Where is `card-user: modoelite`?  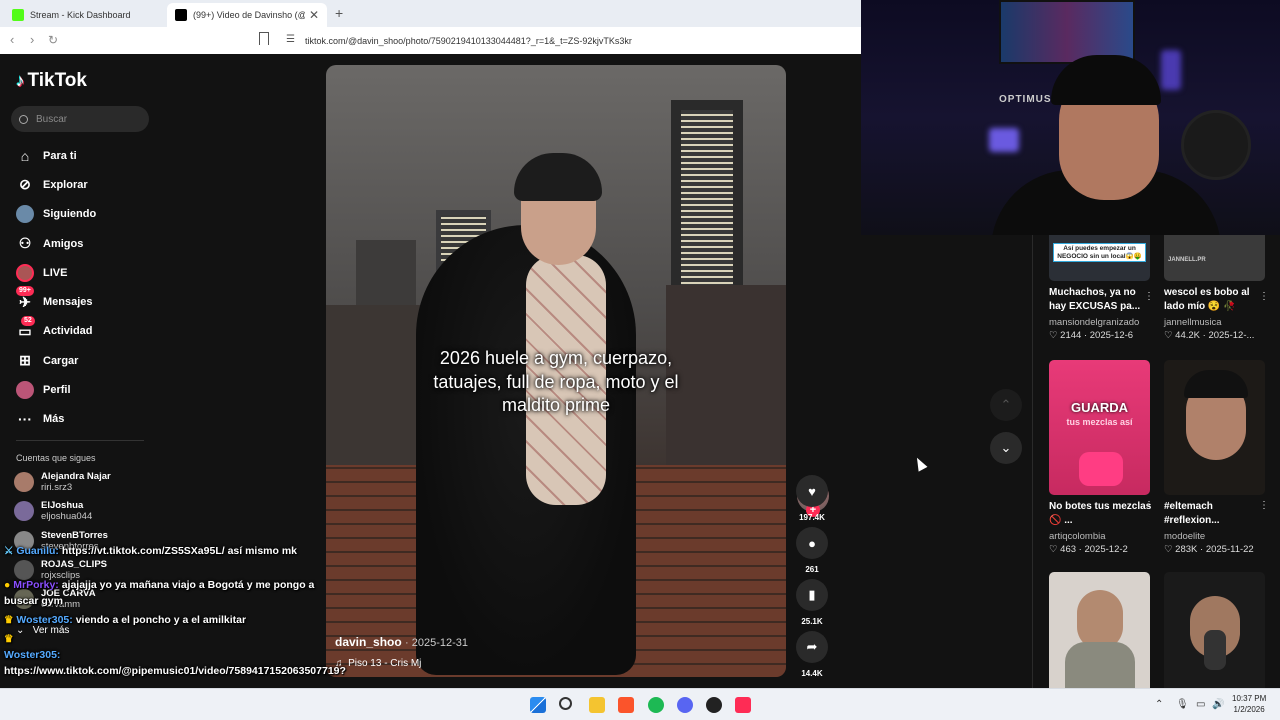
card-user: modoelite is located at coordinates (1185, 536).